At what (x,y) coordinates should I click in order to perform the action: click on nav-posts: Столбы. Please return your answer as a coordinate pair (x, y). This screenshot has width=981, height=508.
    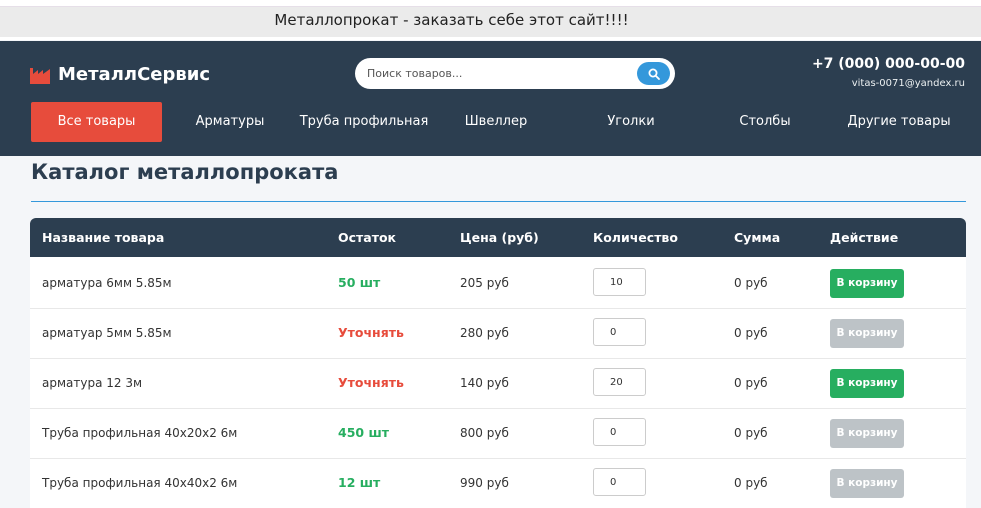
    Looking at the image, I should click on (765, 122).